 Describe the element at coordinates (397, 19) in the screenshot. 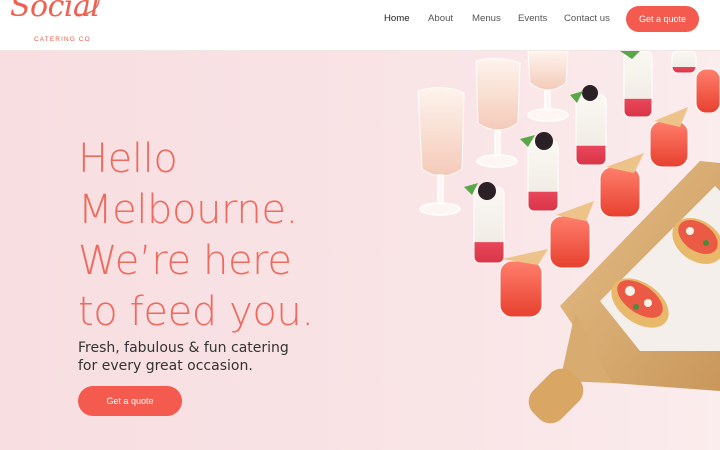

I see `nav-home: Home` at that location.